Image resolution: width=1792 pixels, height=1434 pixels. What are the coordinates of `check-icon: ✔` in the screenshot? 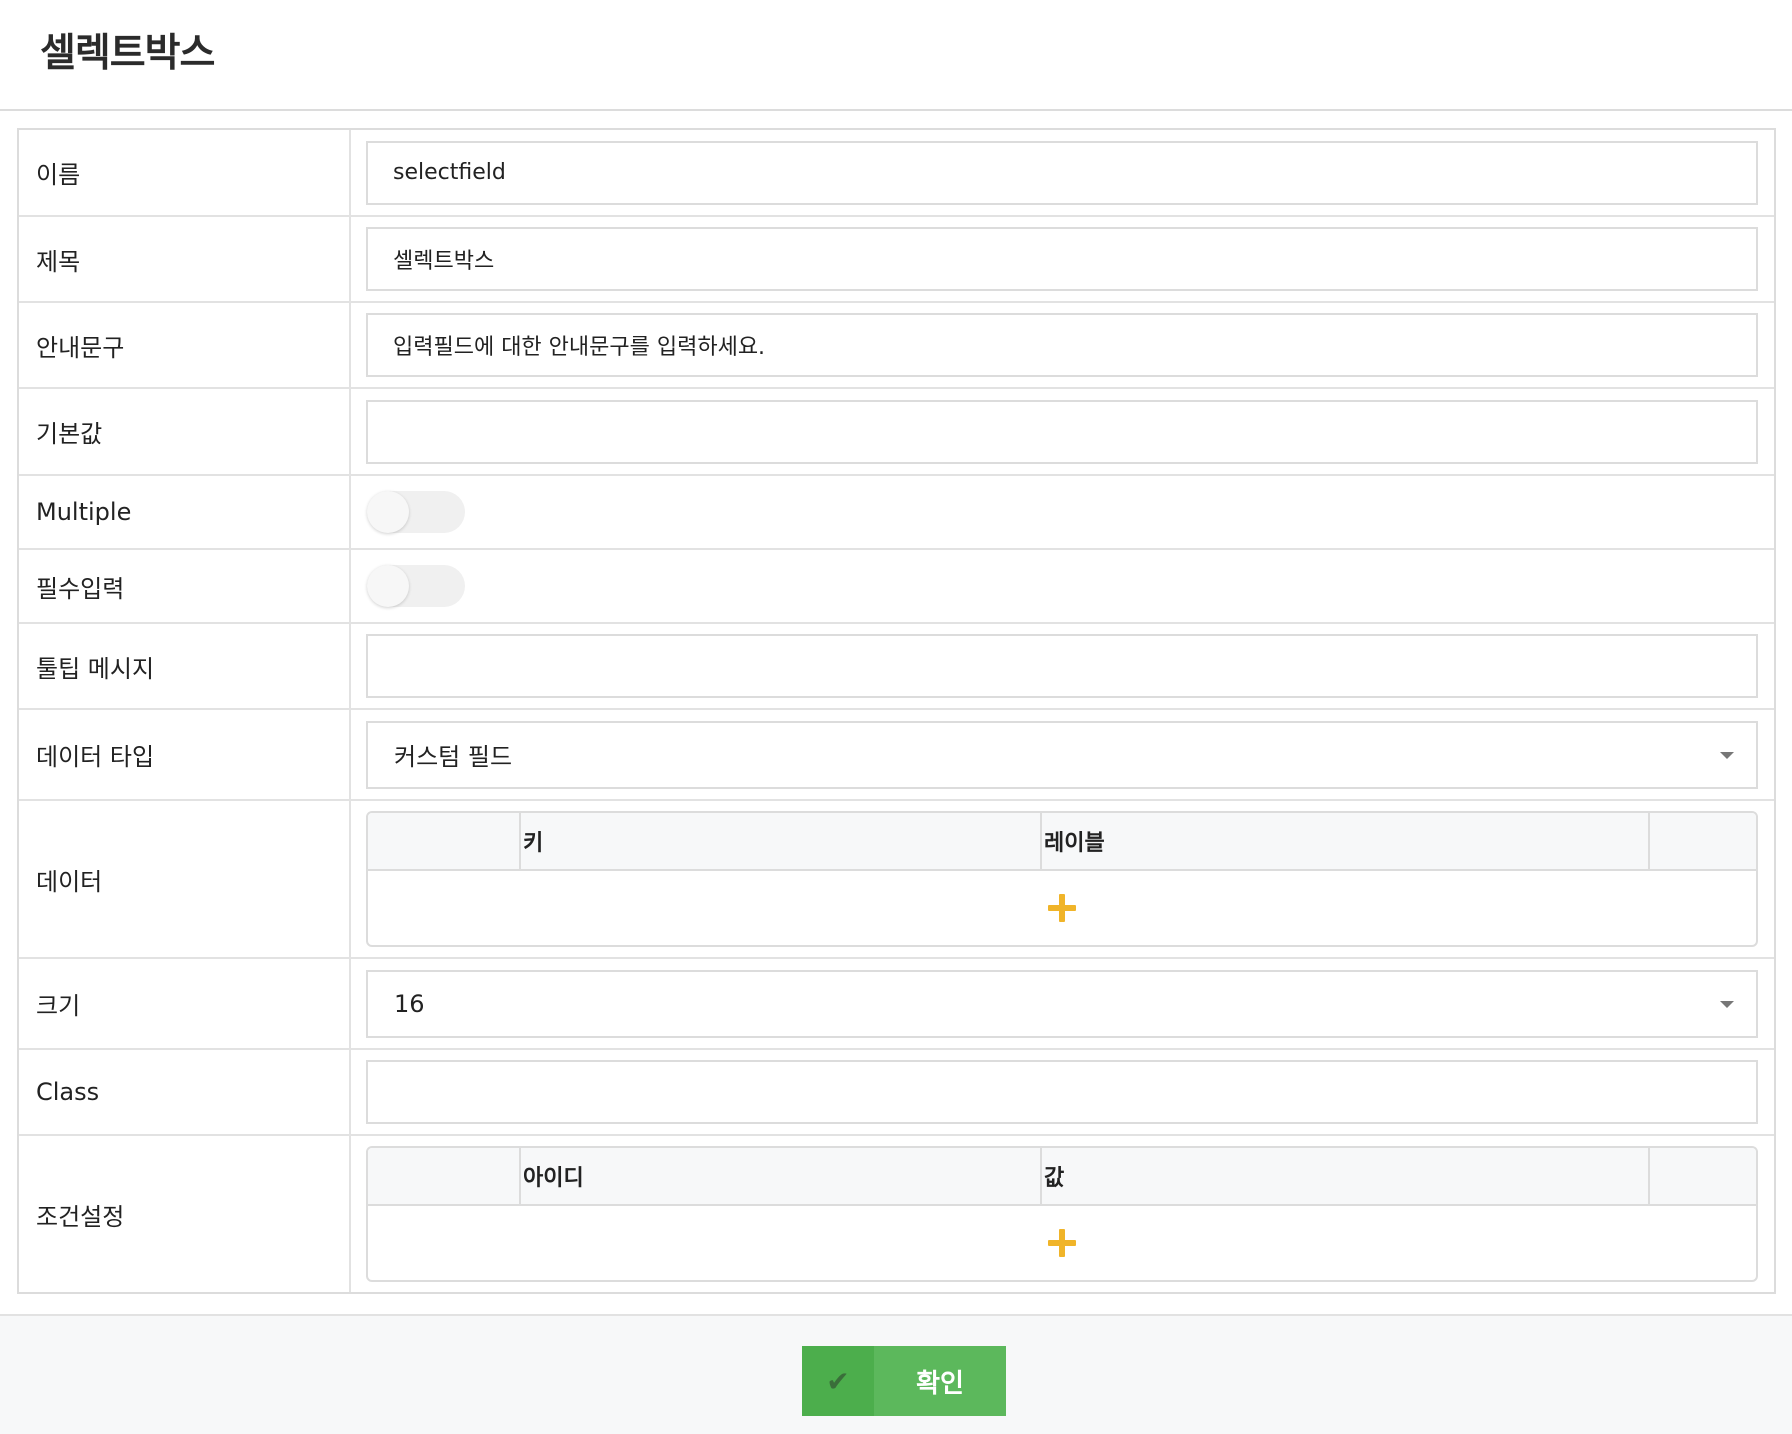 It's located at (838, 1381).